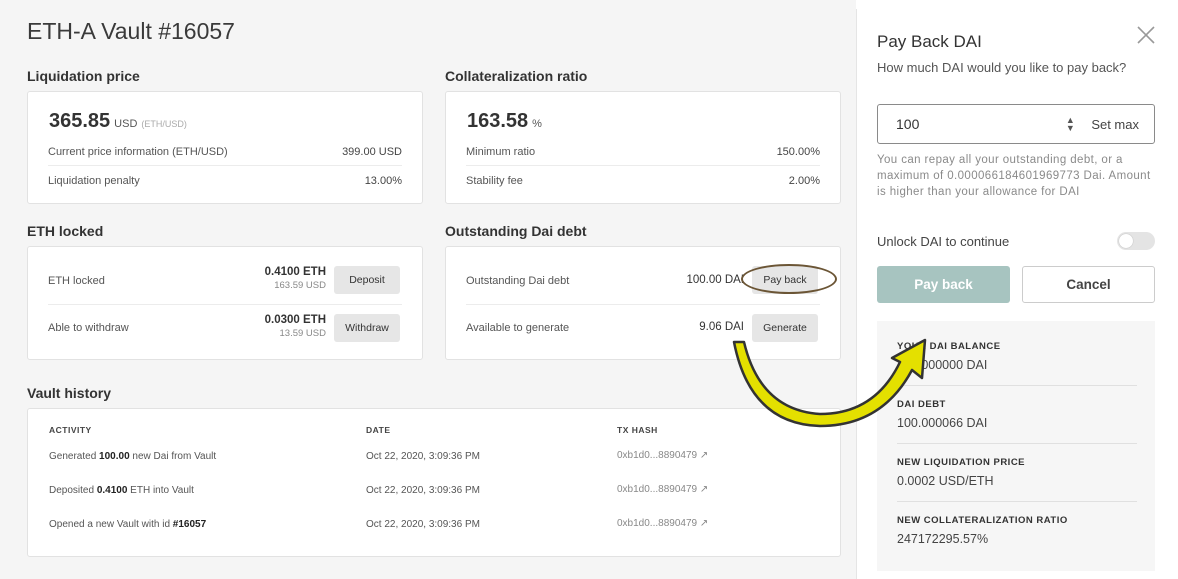 This screenshot has width=1178, height=579. What do you see at coordinates (164, 124) in the screenshot?
I see `liquidation-subunit: (ETH/USD)` at bounding box center [164, 124].